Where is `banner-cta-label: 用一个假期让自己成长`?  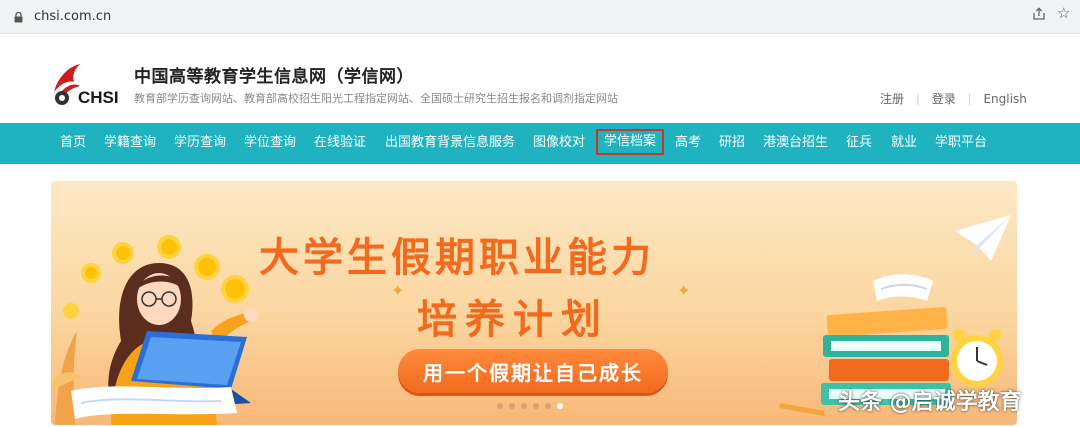
banner-cta-label: 用一个假期让自己成长 is located at coordinates (533, 372).